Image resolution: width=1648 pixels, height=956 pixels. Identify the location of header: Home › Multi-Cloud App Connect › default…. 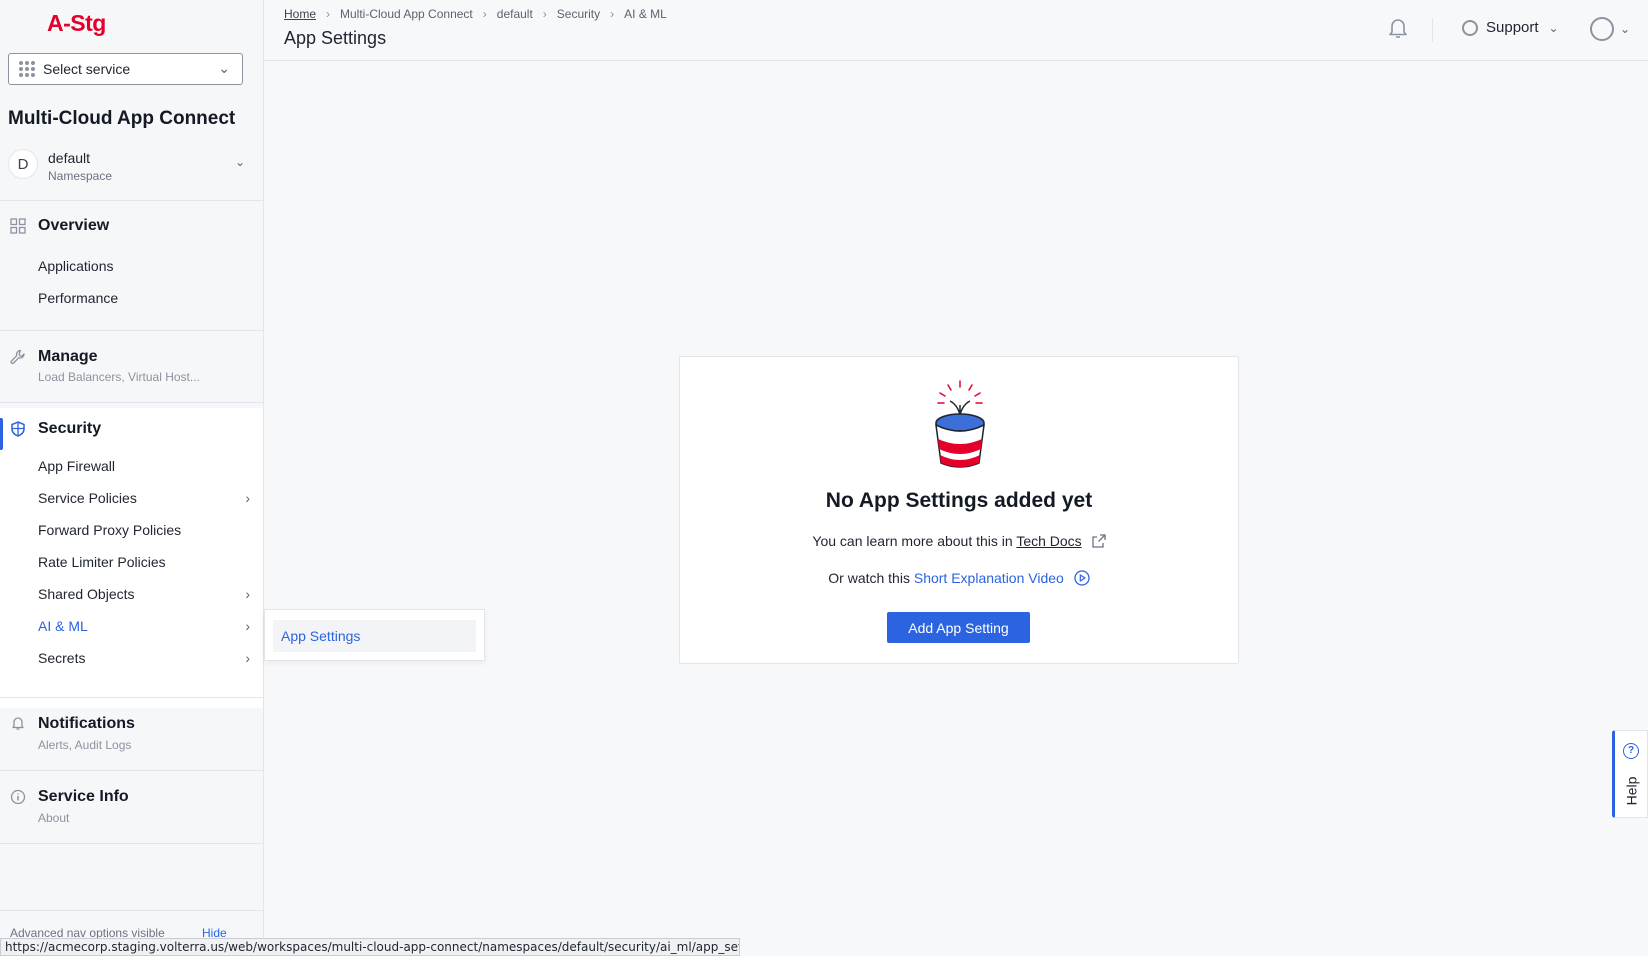
(956, 30).